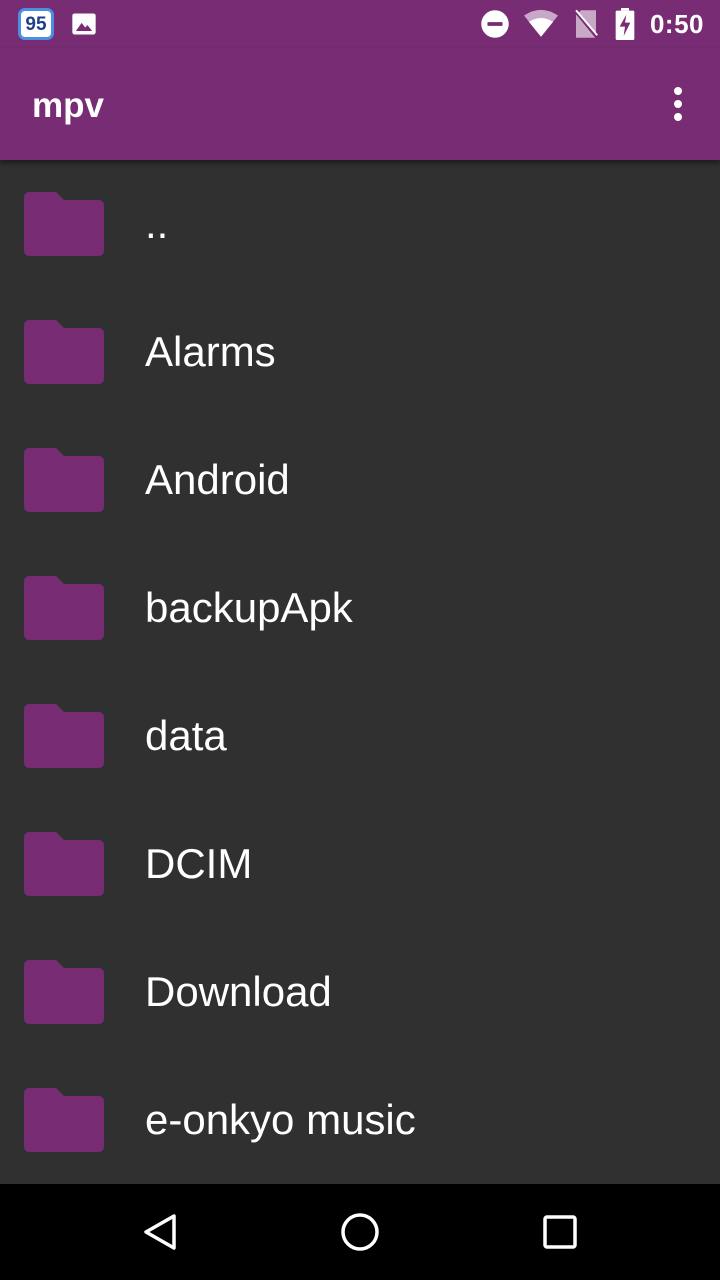  What do you see at coordinates (217, 479) in the screenshot?
I see `file-name: Android` at bounding box center [217, 479].